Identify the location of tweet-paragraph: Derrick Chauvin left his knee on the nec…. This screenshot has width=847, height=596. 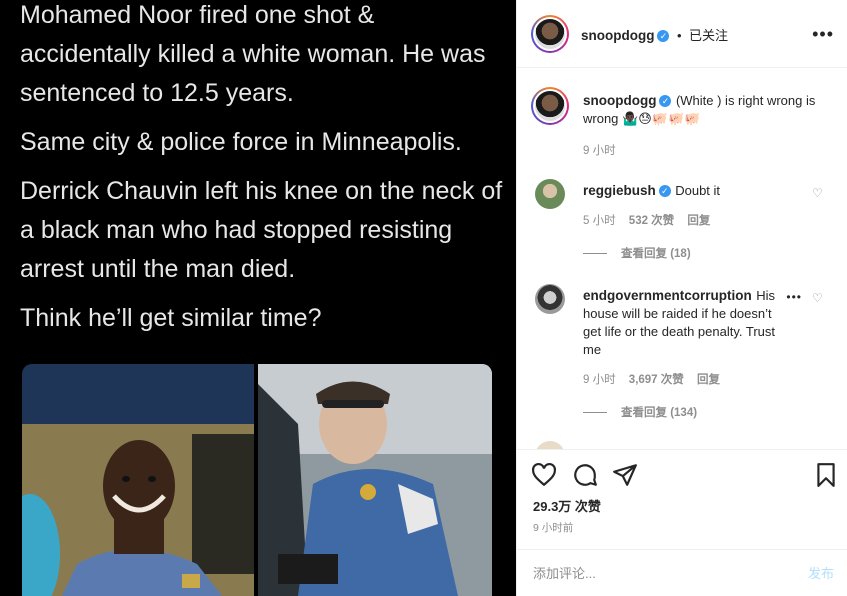
(261, 230).